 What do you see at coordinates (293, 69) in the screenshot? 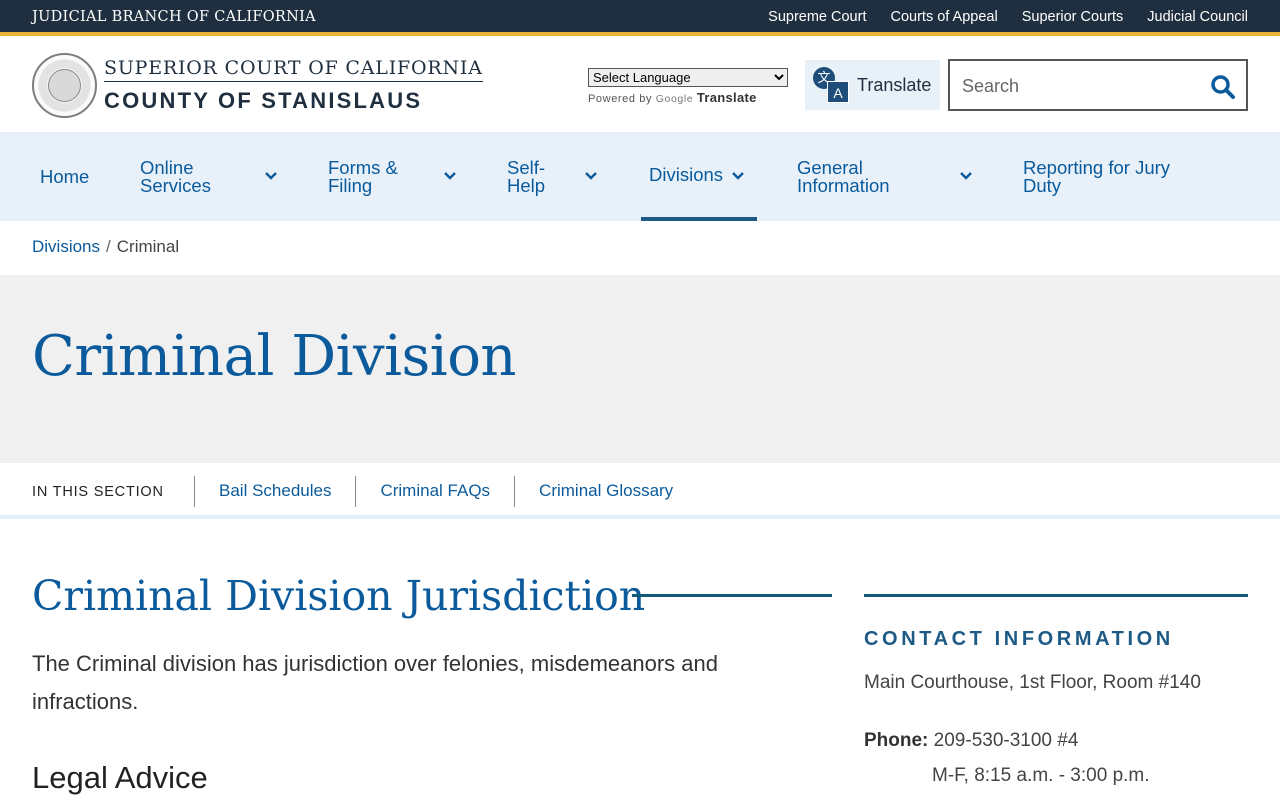
I see `court-name-line1: SUPERIOR COURT OF CALIFORNIA` at bounding box center [293, 69].